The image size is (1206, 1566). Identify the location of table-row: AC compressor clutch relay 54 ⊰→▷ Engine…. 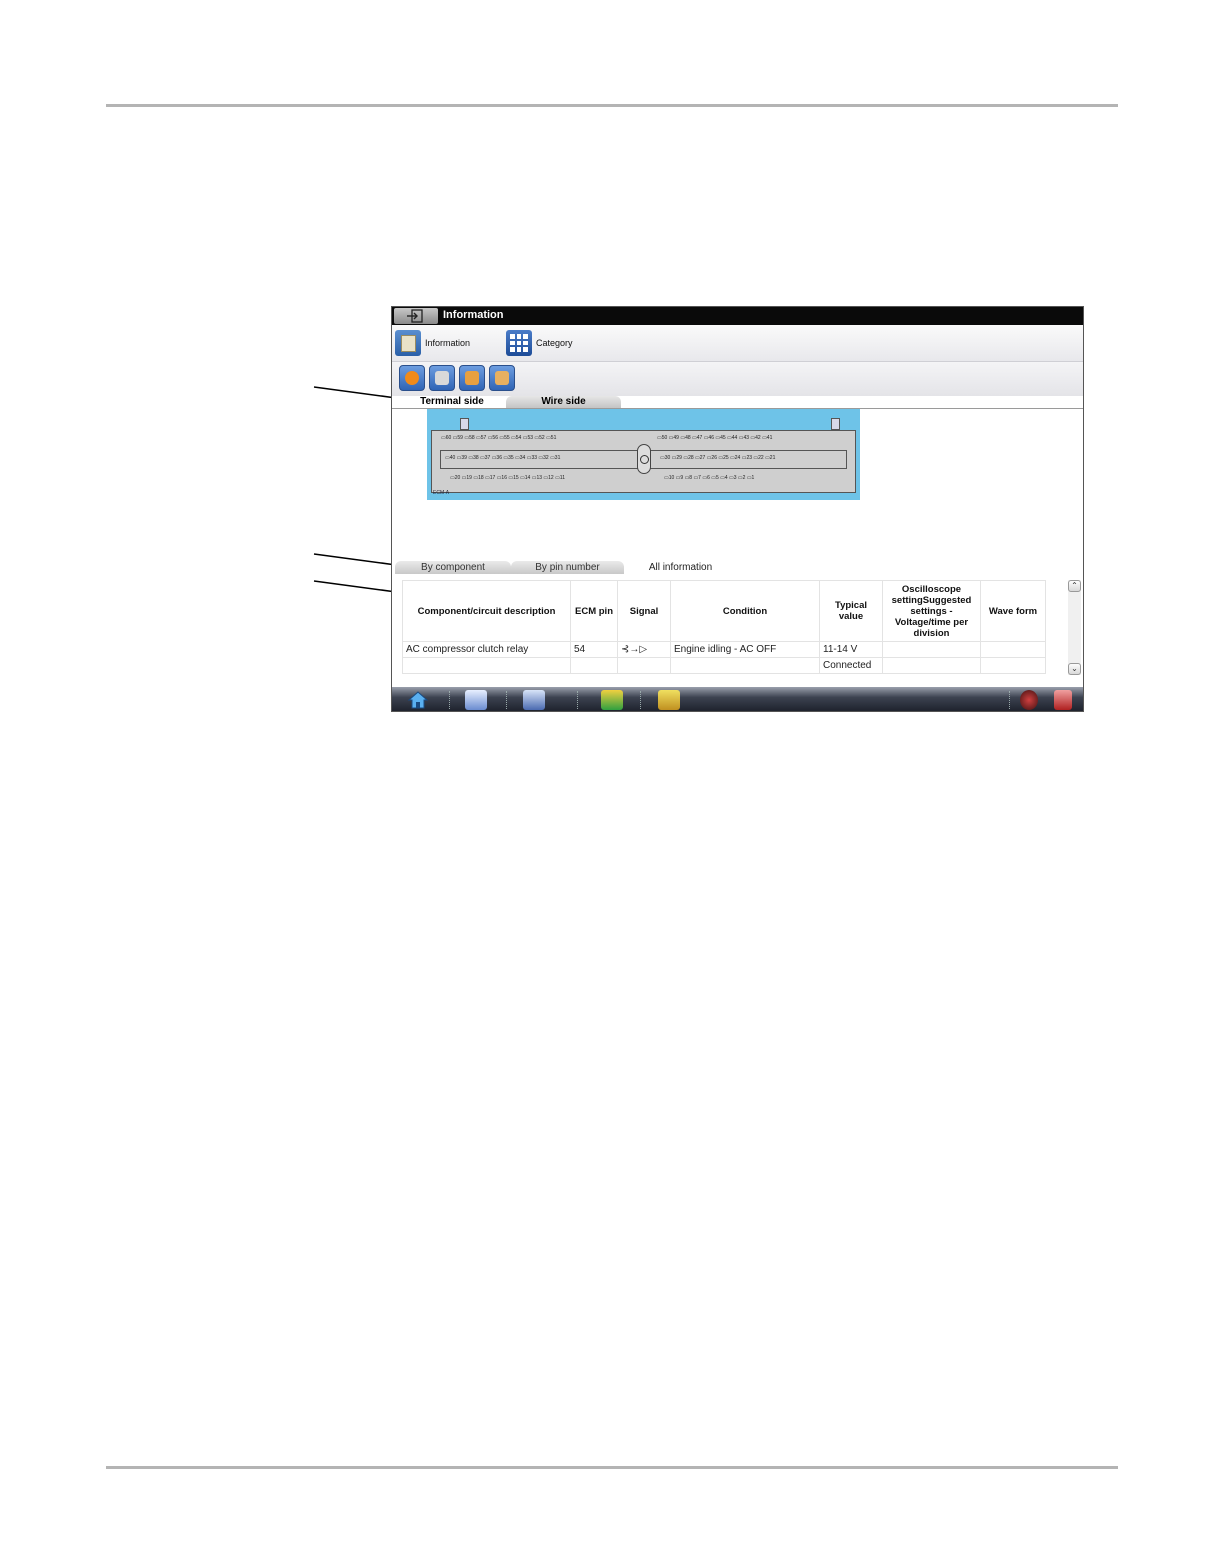
(724, 649).